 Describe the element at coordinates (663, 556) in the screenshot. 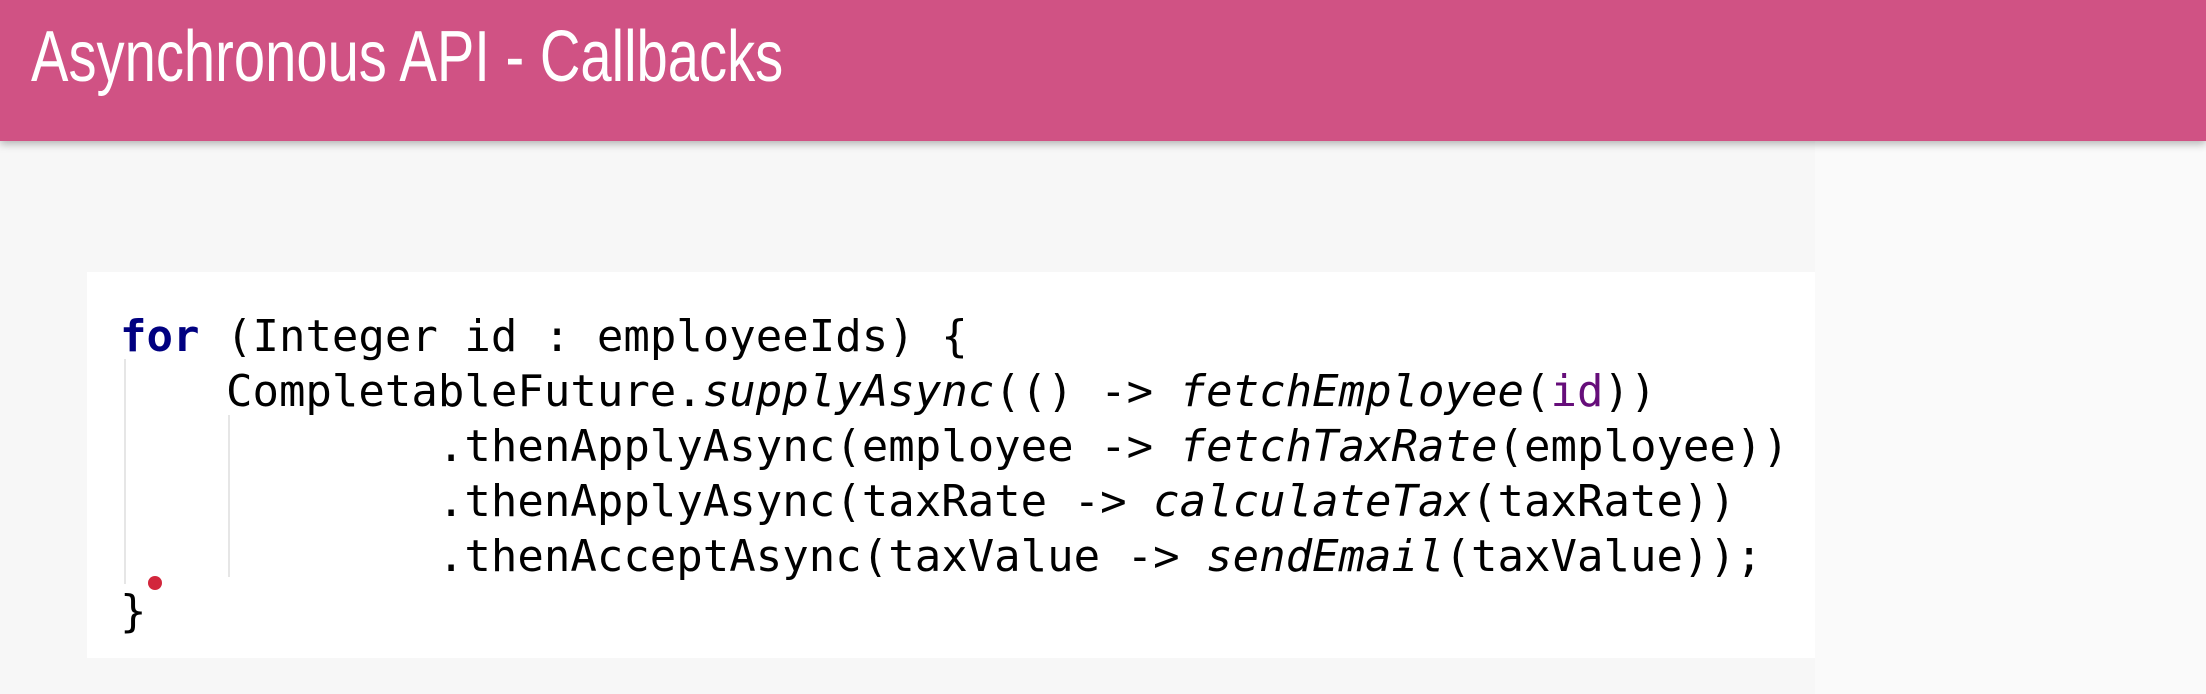

I see `code-token: .thenAcceptAsync(taxValue ->` at that location.